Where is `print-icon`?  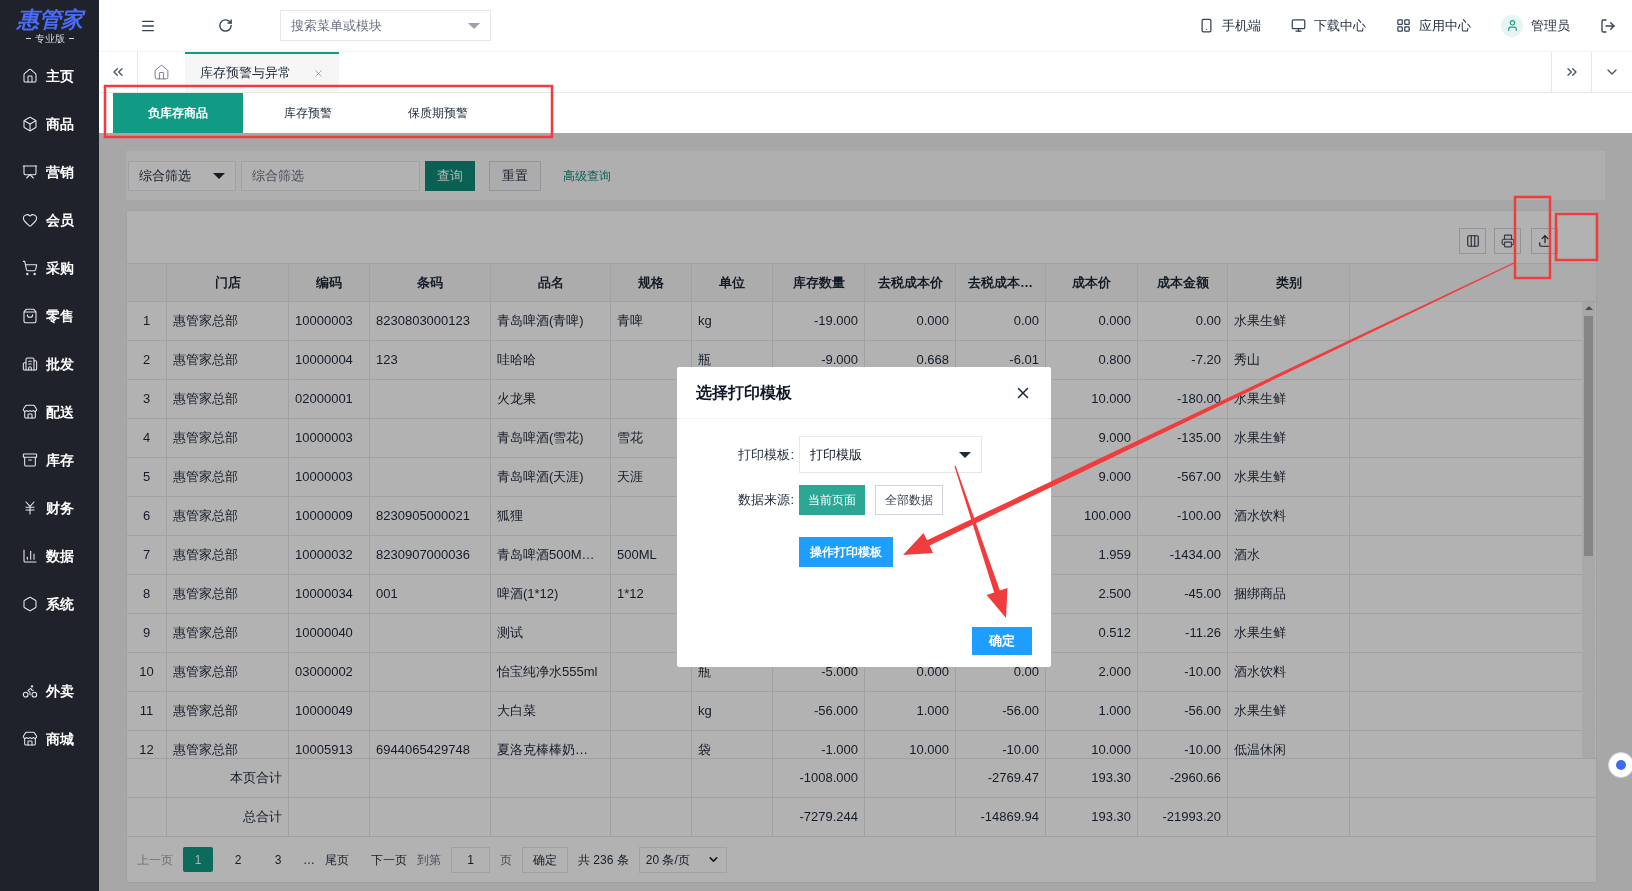
print-icon is located at coordinates (1507, 241).